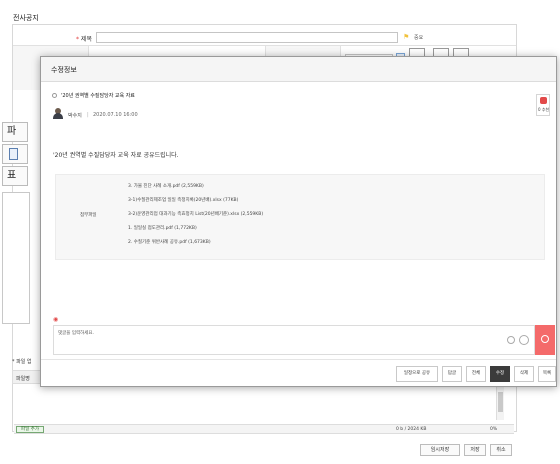 The height and width of the screenshot is (464, 560). What do you see at coordinates (54, 95) in the screenshot?
I see `bullet-icon` at bounding box center [54, 95].